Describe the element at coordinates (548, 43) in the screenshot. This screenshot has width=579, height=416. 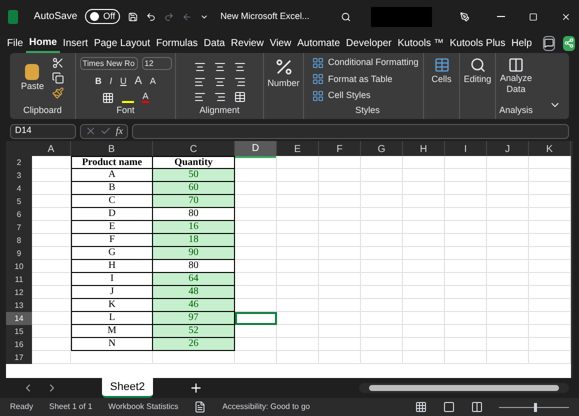
I see `comments-button` at that location.